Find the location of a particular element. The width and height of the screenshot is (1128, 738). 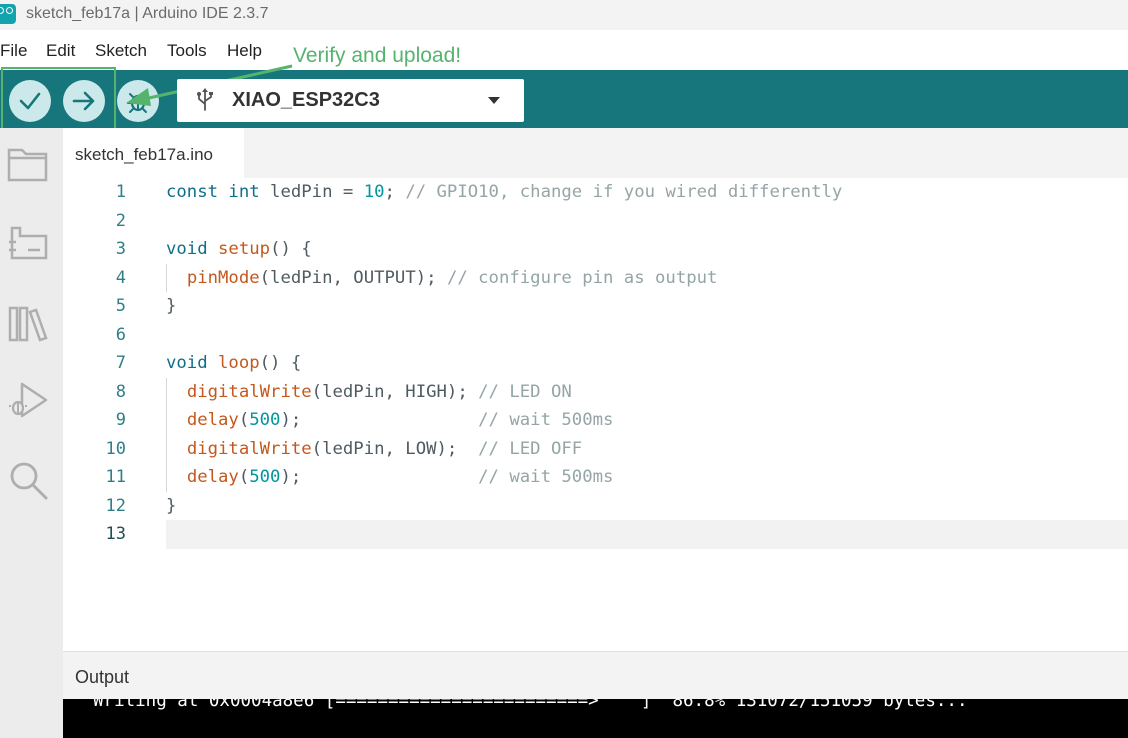

tab-sketch: sketch_feb17a.ino is located at coordinates (153, 153).